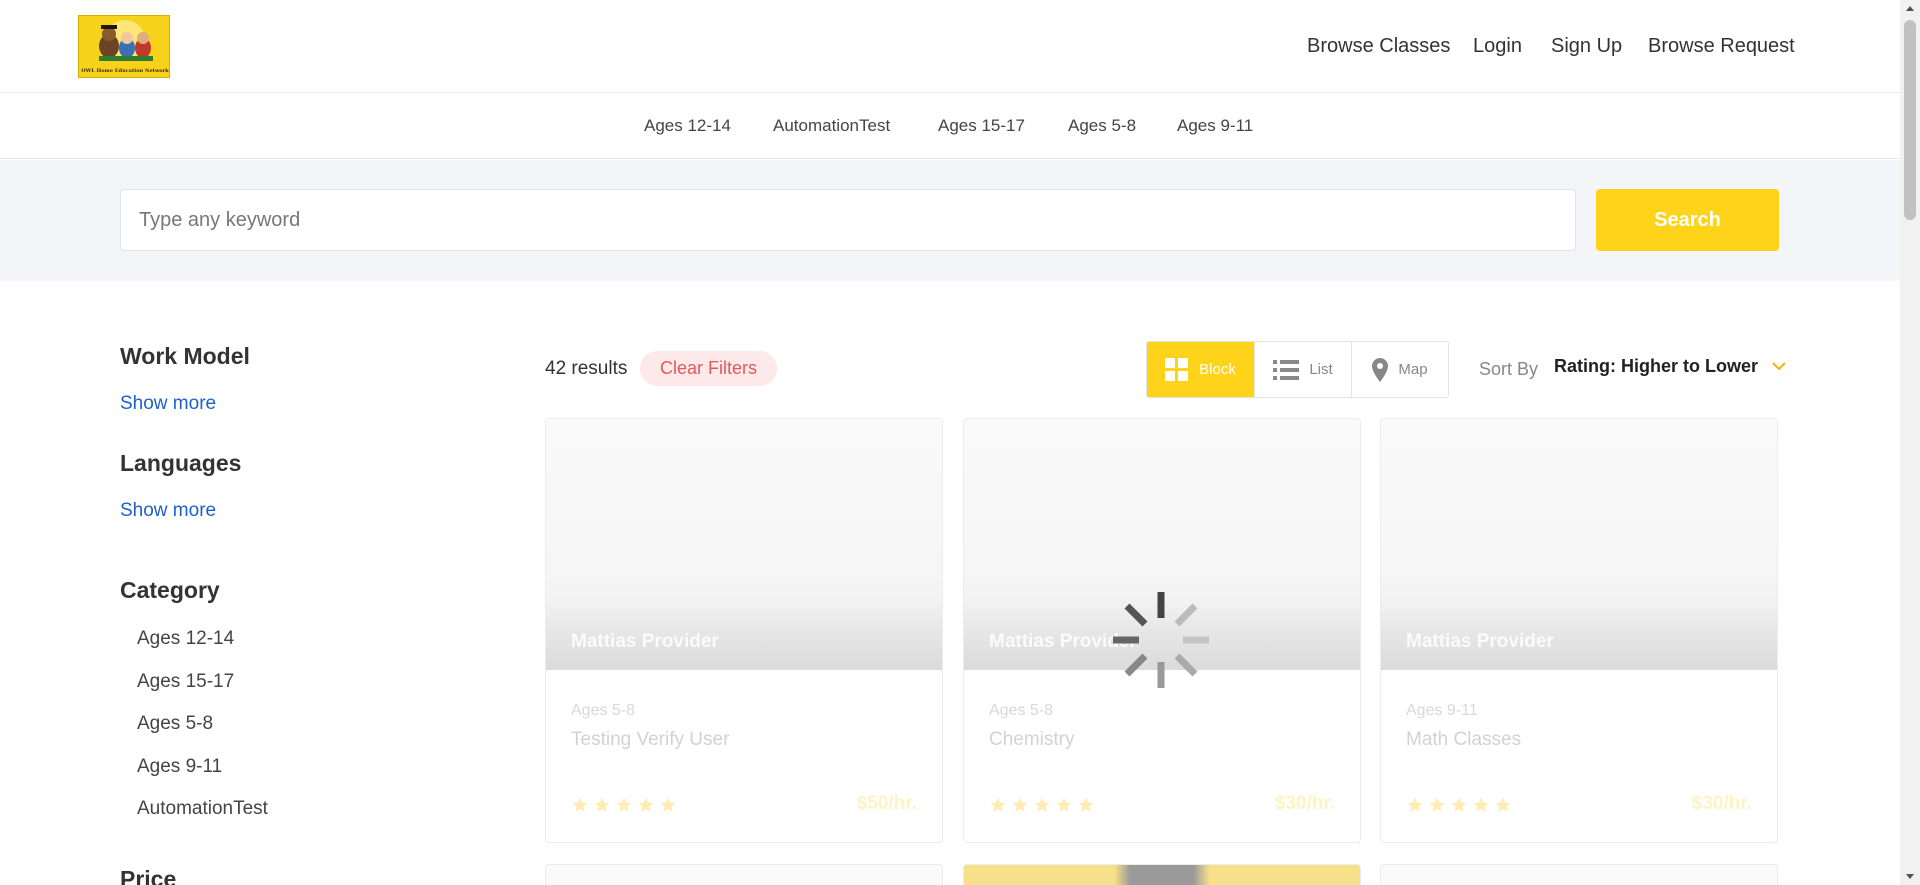  I want to click on scrollbar-thumb, so click(1910, 120).